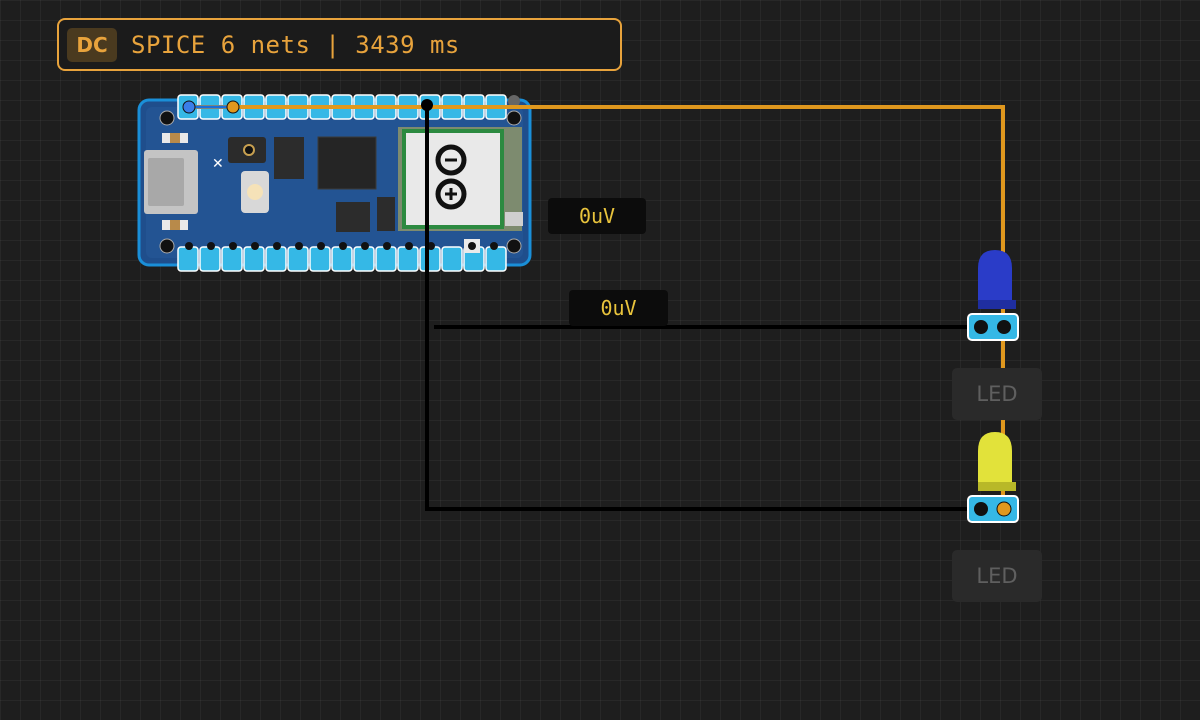 The image size is (1200, 720). I want to click on bottom-pin-header, so click(342, 259).